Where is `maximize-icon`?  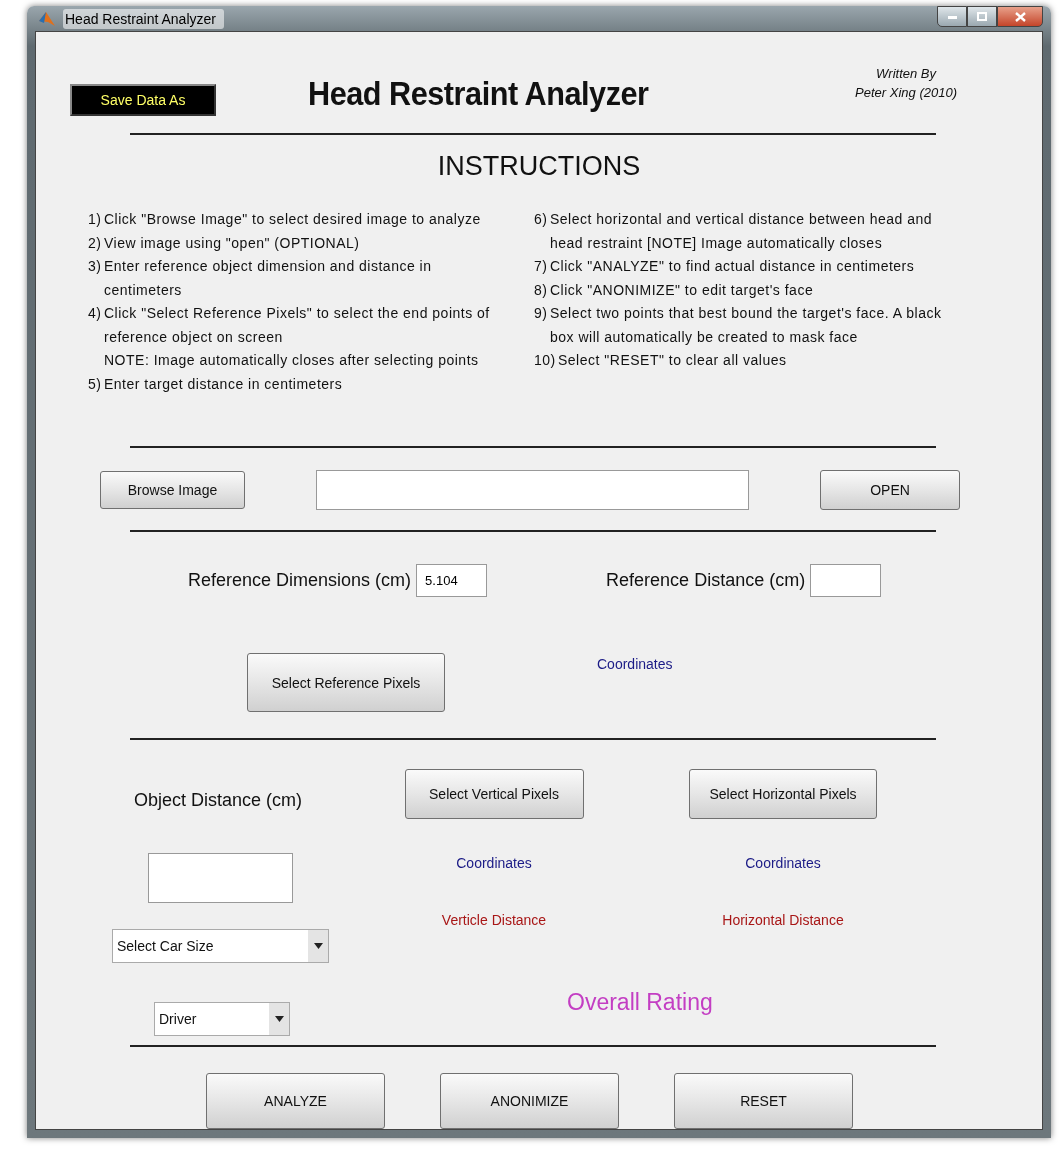
maximize-icon is located at coordinates (982, 16).